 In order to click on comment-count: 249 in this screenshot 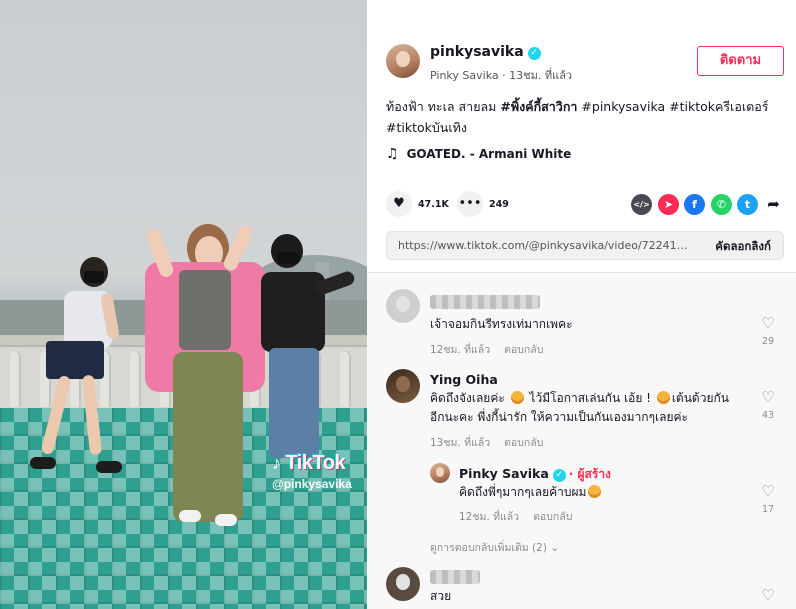, I will do `click(499, 204)`.